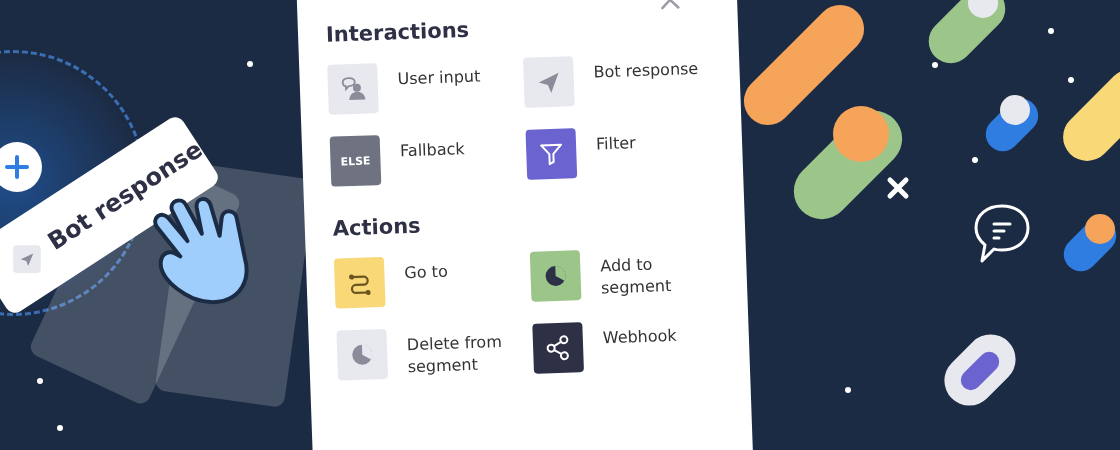  Describe the element at coordinates (432, 150) in the screenshot. I see `action-label: Fallback` at that location.